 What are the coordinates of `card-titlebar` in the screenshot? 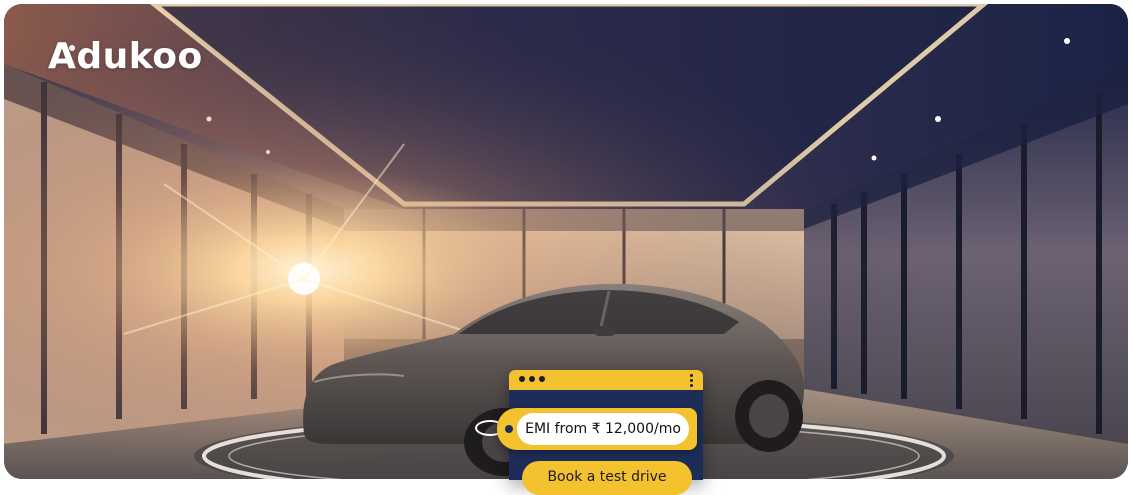 It's located at (606, 380).